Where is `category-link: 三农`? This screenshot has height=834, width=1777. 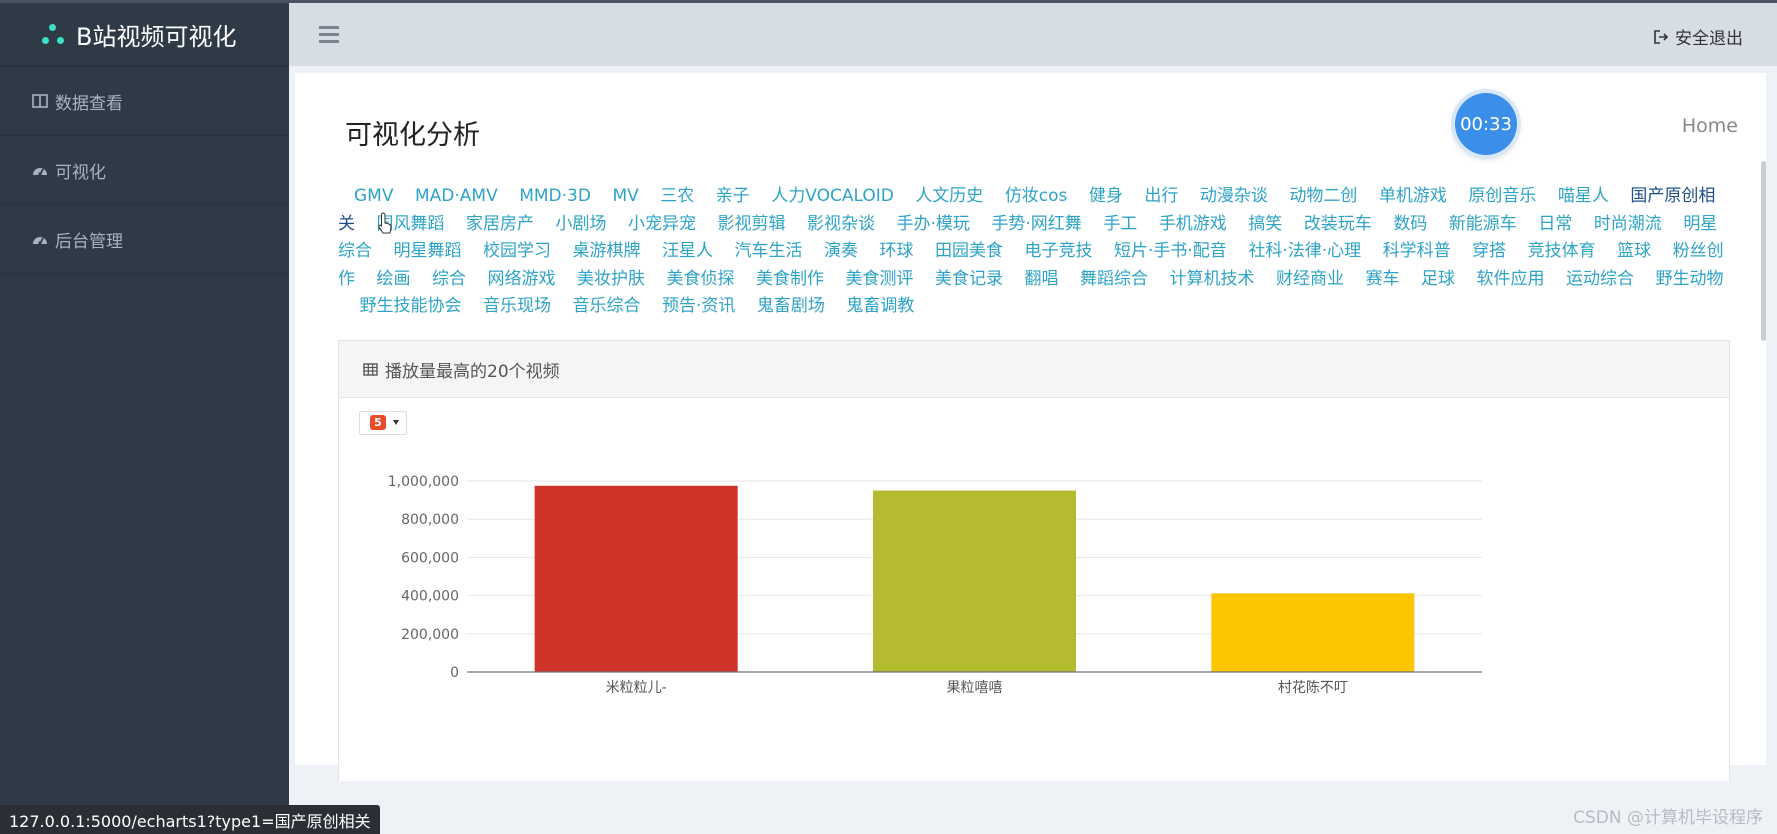 category-link: 三农 is located at coordinates (677, 196).